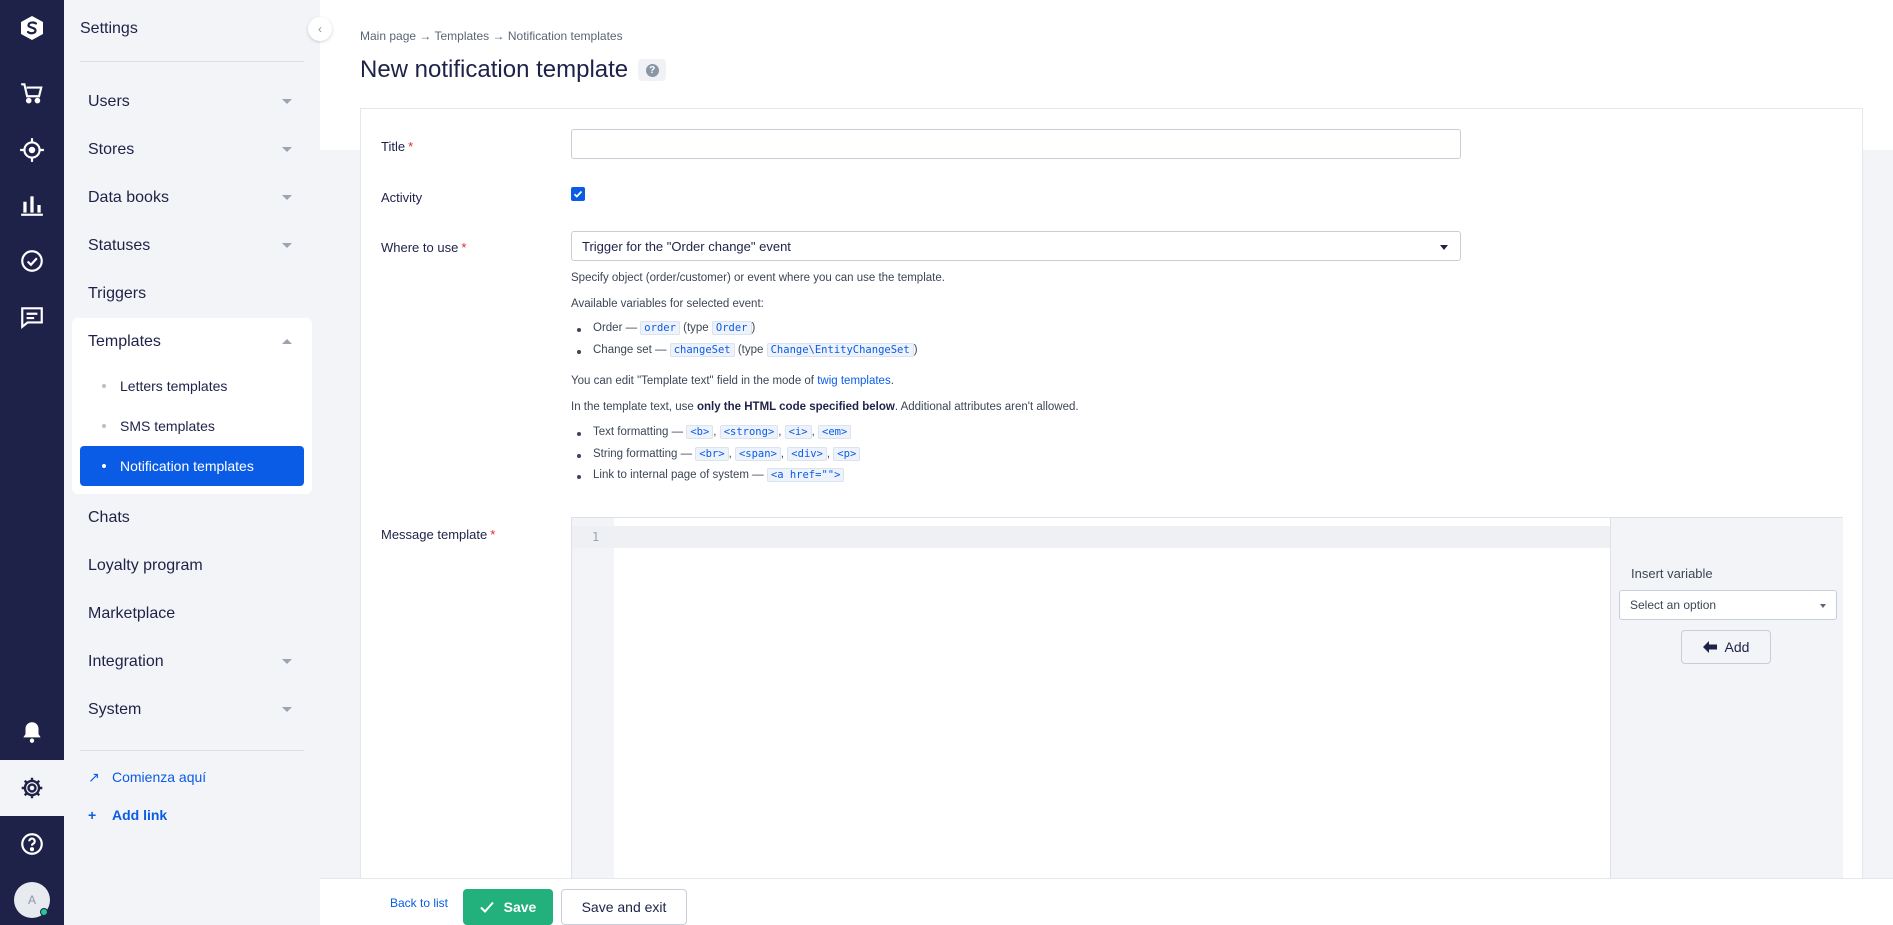  What do you see at coordinates (835, 432) in the screenshot?
I see `code-snippet: <em>` at bounding box center [835, 432].